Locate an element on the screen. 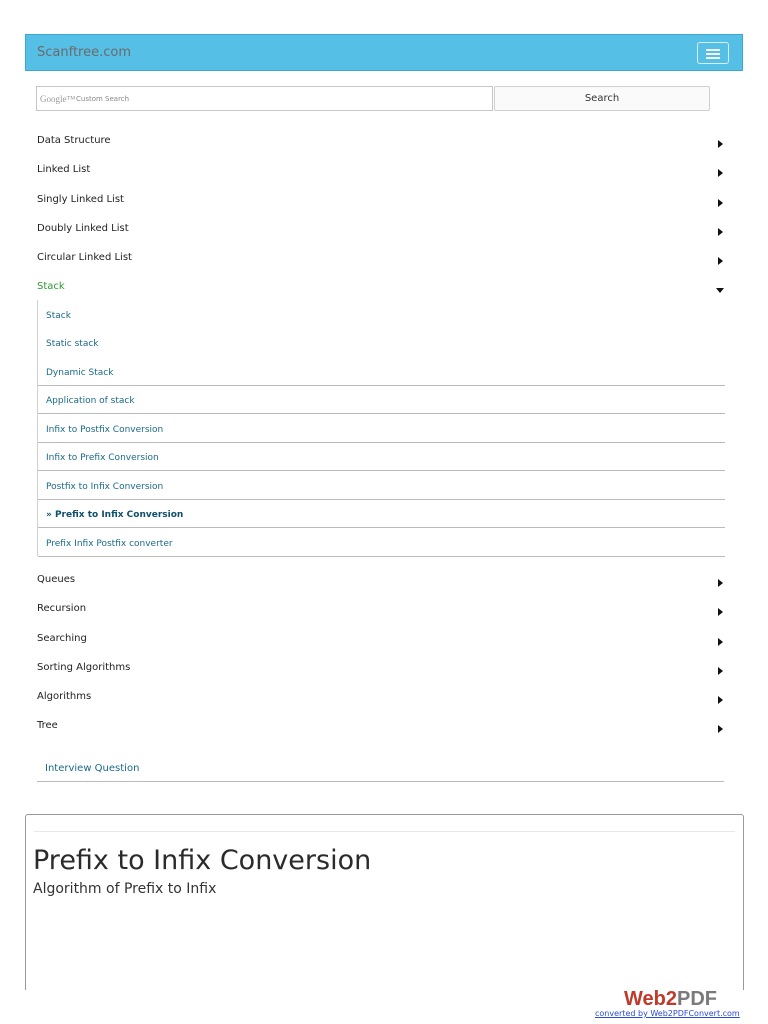 The image size is (768, 1024). submenu-item: Infix to Prefix Conversion is located at coordinates (381, 456).